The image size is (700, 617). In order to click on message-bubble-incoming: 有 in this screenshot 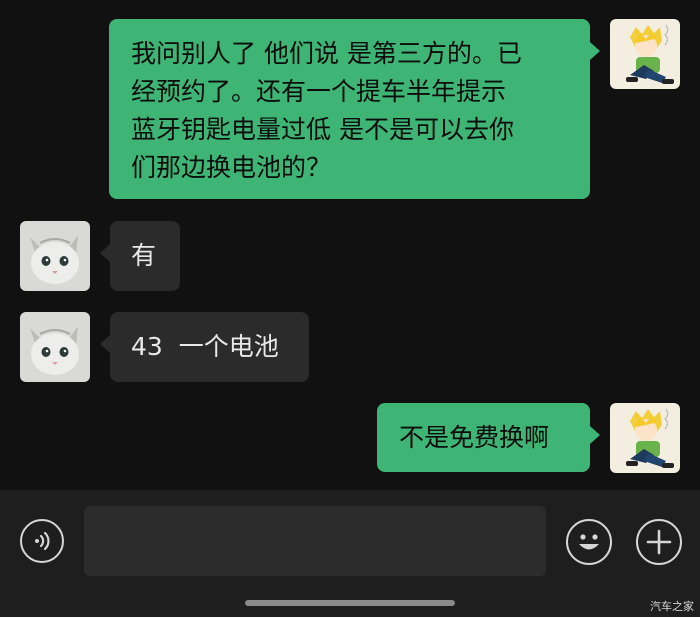, I will do `click(145, 256)`.